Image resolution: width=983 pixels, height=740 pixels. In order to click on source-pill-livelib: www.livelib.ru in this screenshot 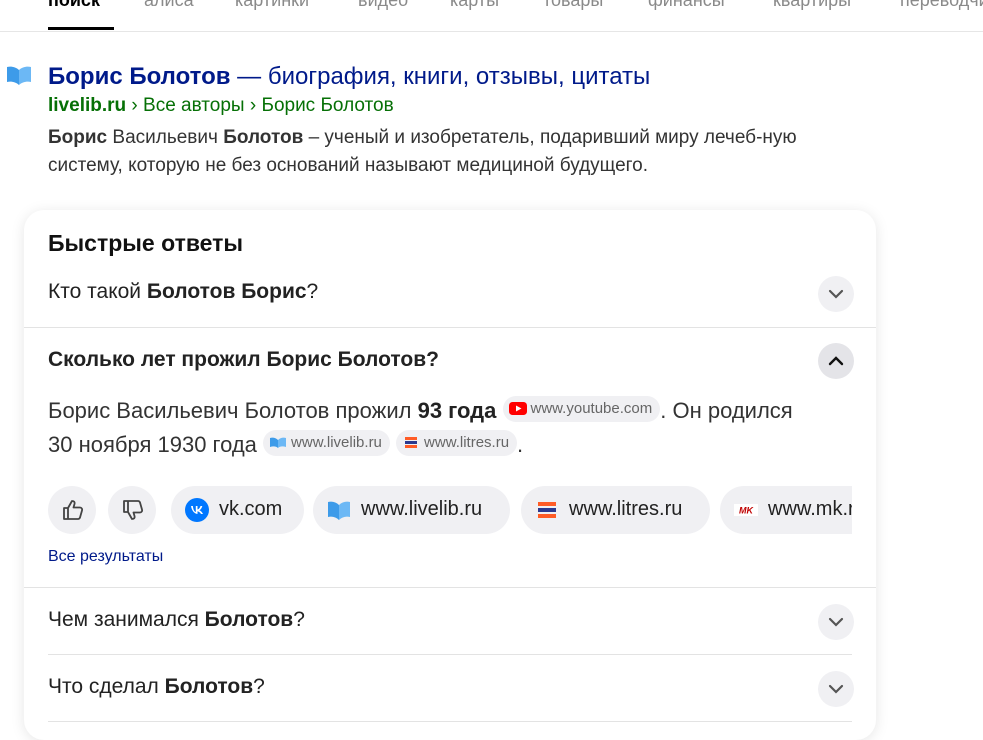, I will do `click(411, 510)`.